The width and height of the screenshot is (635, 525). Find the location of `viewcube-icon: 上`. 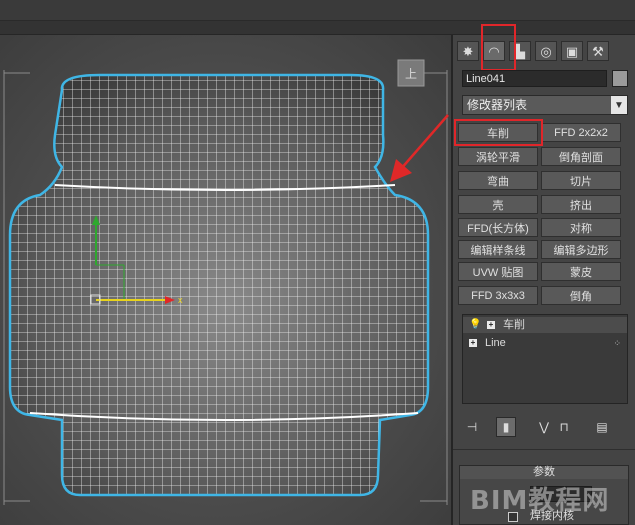

viewcube-icon: 上 is located at coordinates (411, 73).